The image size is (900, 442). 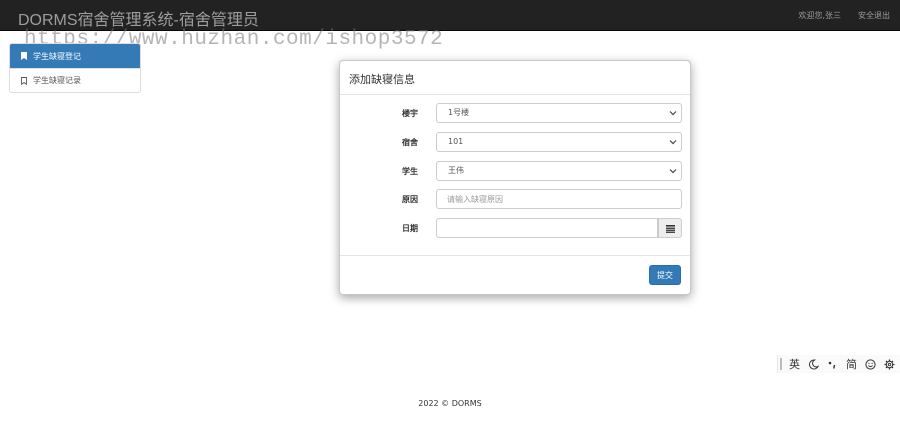 What do you see at coordinates (870, 364) in the screenshot?
I see `smiley-icon` at bounding box center [870, 364].